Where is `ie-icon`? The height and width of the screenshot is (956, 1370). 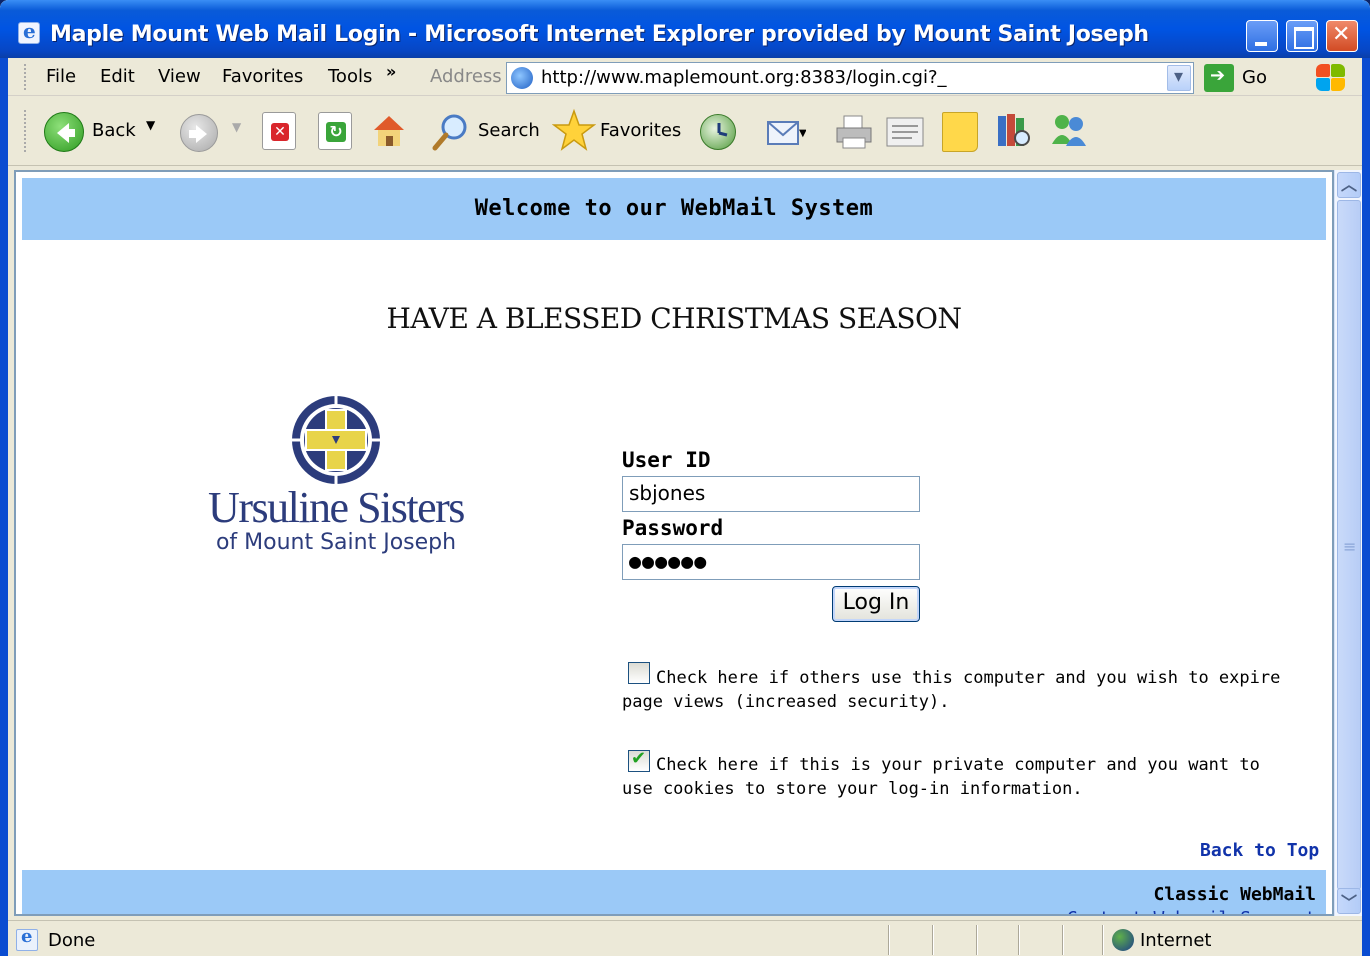
ie-icon is located at coordinates (29, 31).